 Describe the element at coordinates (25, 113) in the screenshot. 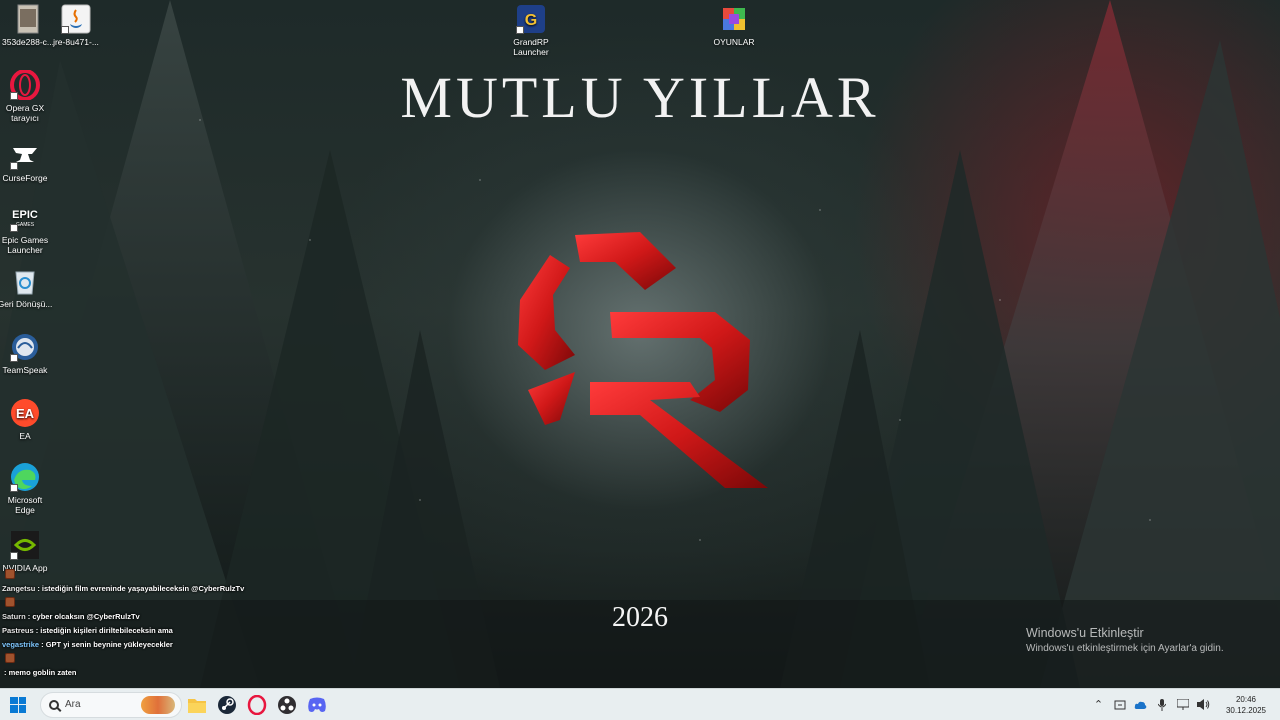

I see `desktop-icon-label: Opera GX tarayıcı` at that location.